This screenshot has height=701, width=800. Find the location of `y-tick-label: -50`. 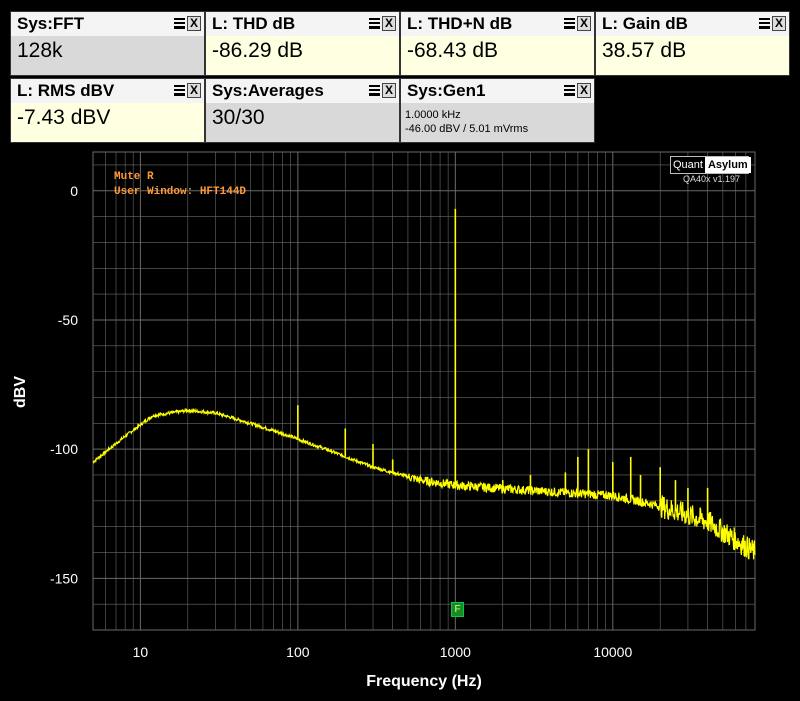

y-tick-label: -50 is located at coordinates (68, 320).